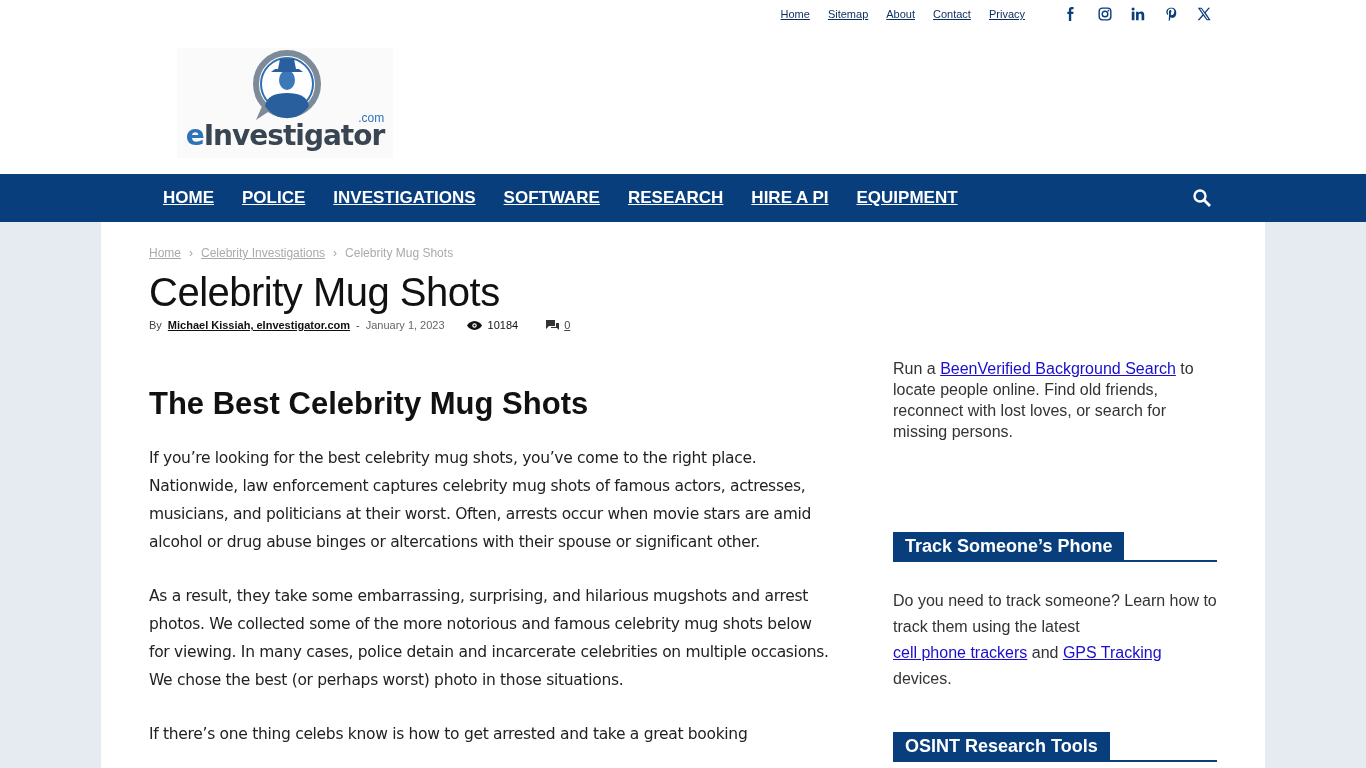 This screenshot has width=1366, height=768. What do you see at coordinates (790, 198) in the screenshot?
I see `nav-link: HIRE A PI` at bounding box center [790, 198].